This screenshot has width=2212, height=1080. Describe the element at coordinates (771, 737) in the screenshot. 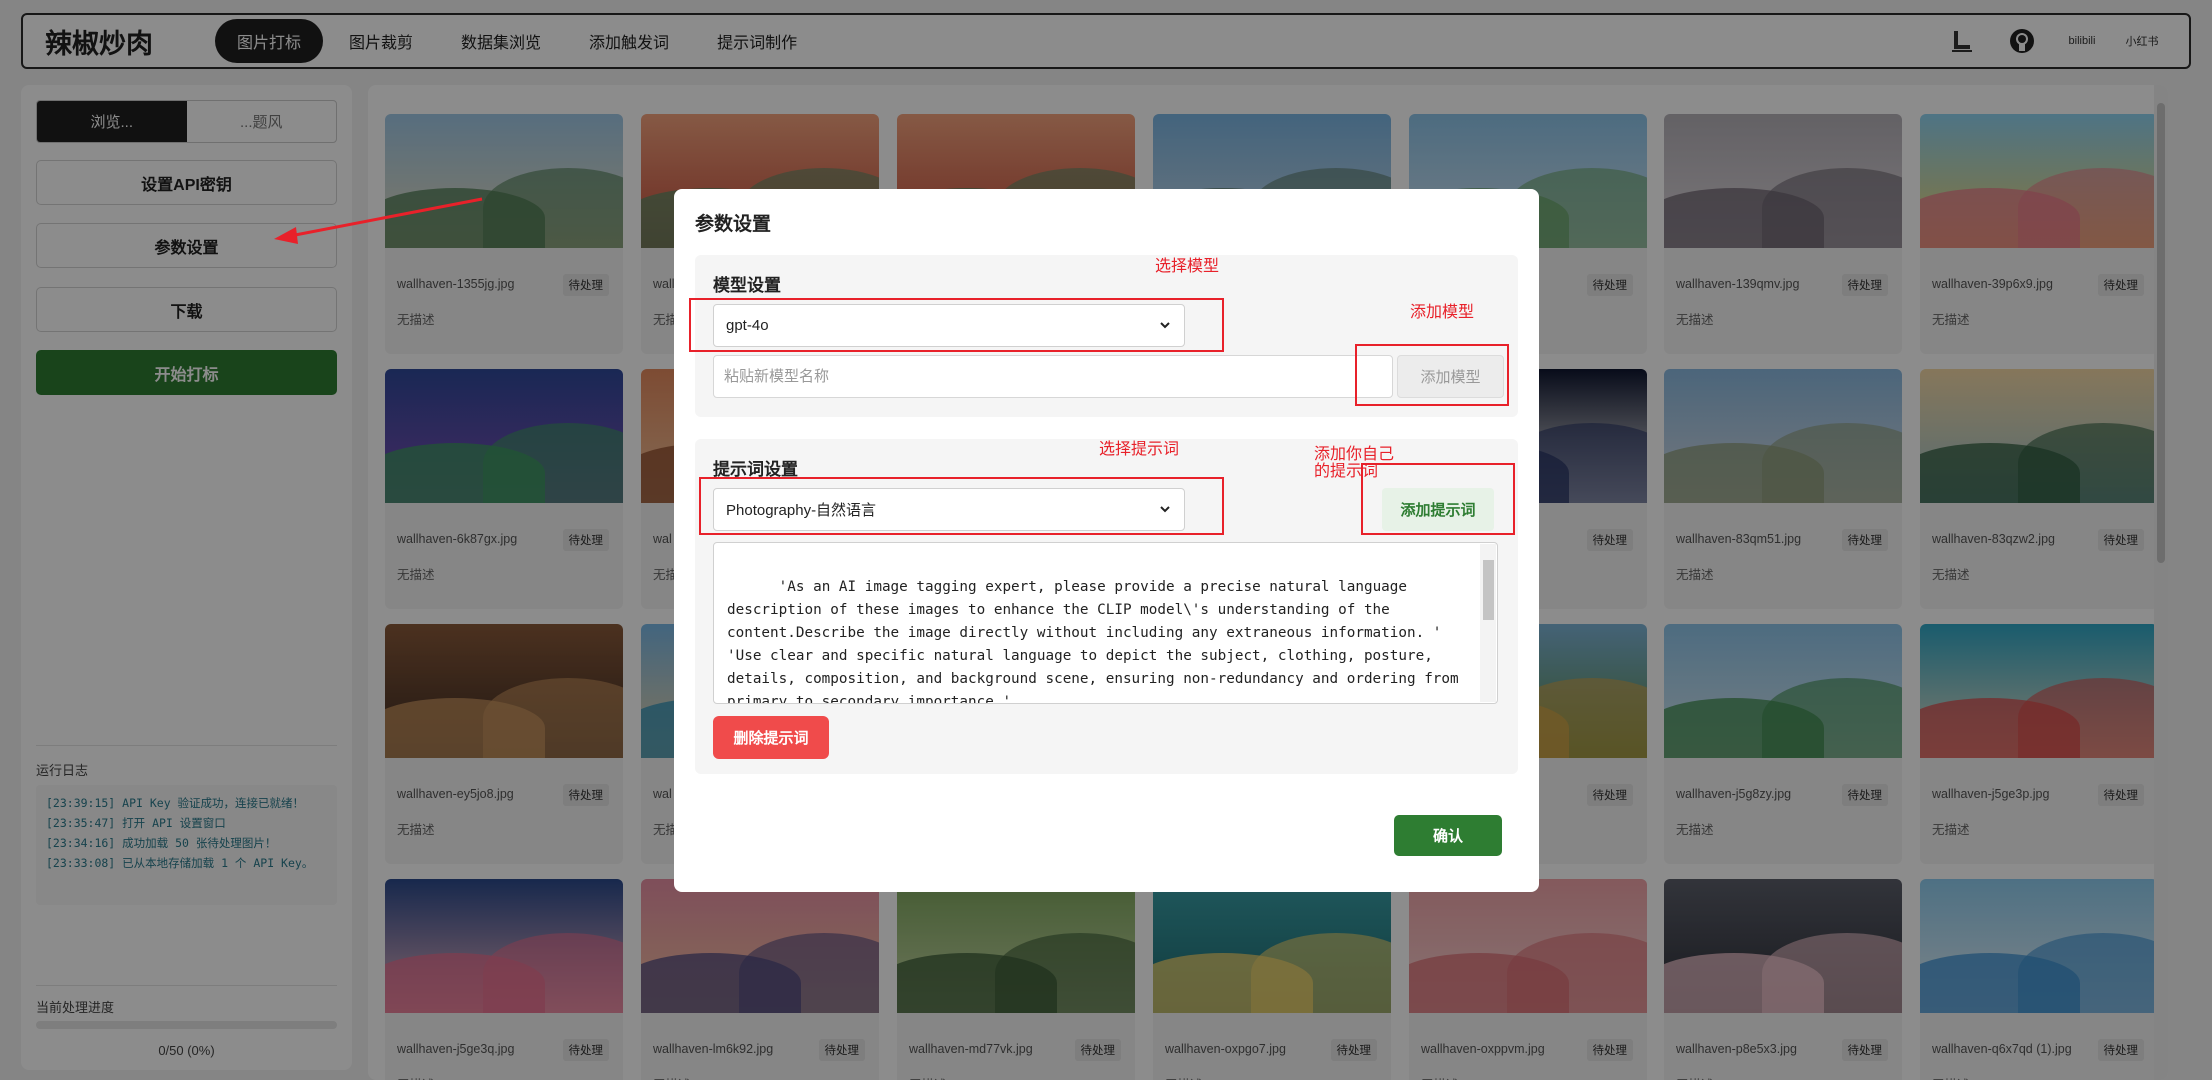

I see `delete-prompt-button: 删除提示词` at that location.